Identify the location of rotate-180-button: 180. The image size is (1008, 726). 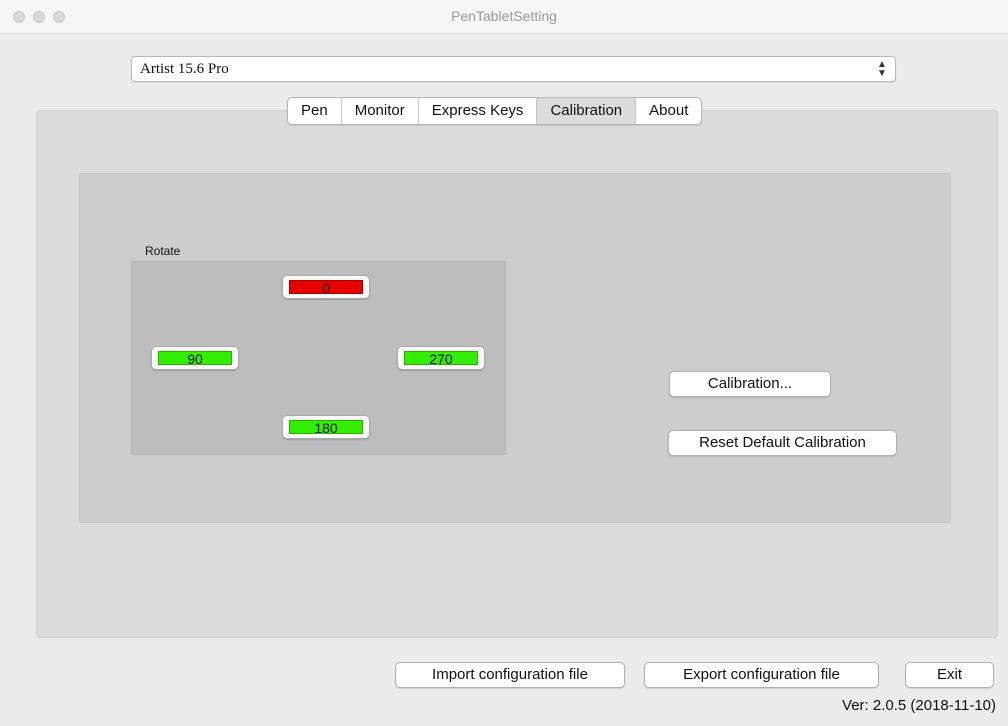
(326, 427).